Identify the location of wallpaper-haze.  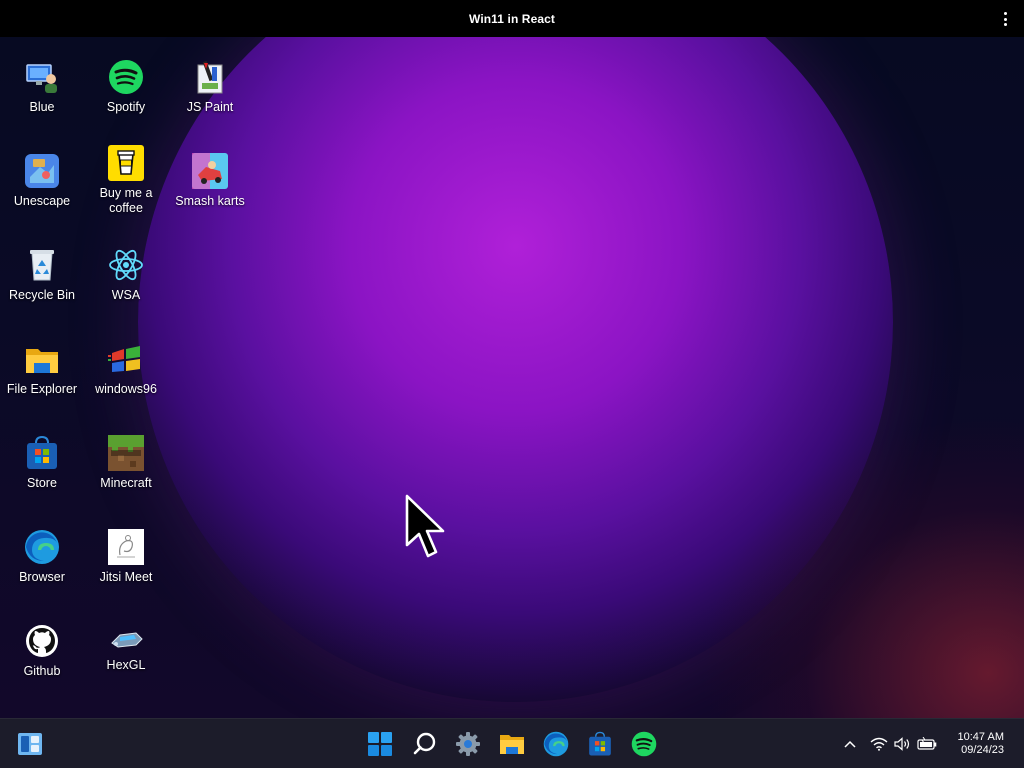
(862, 567).